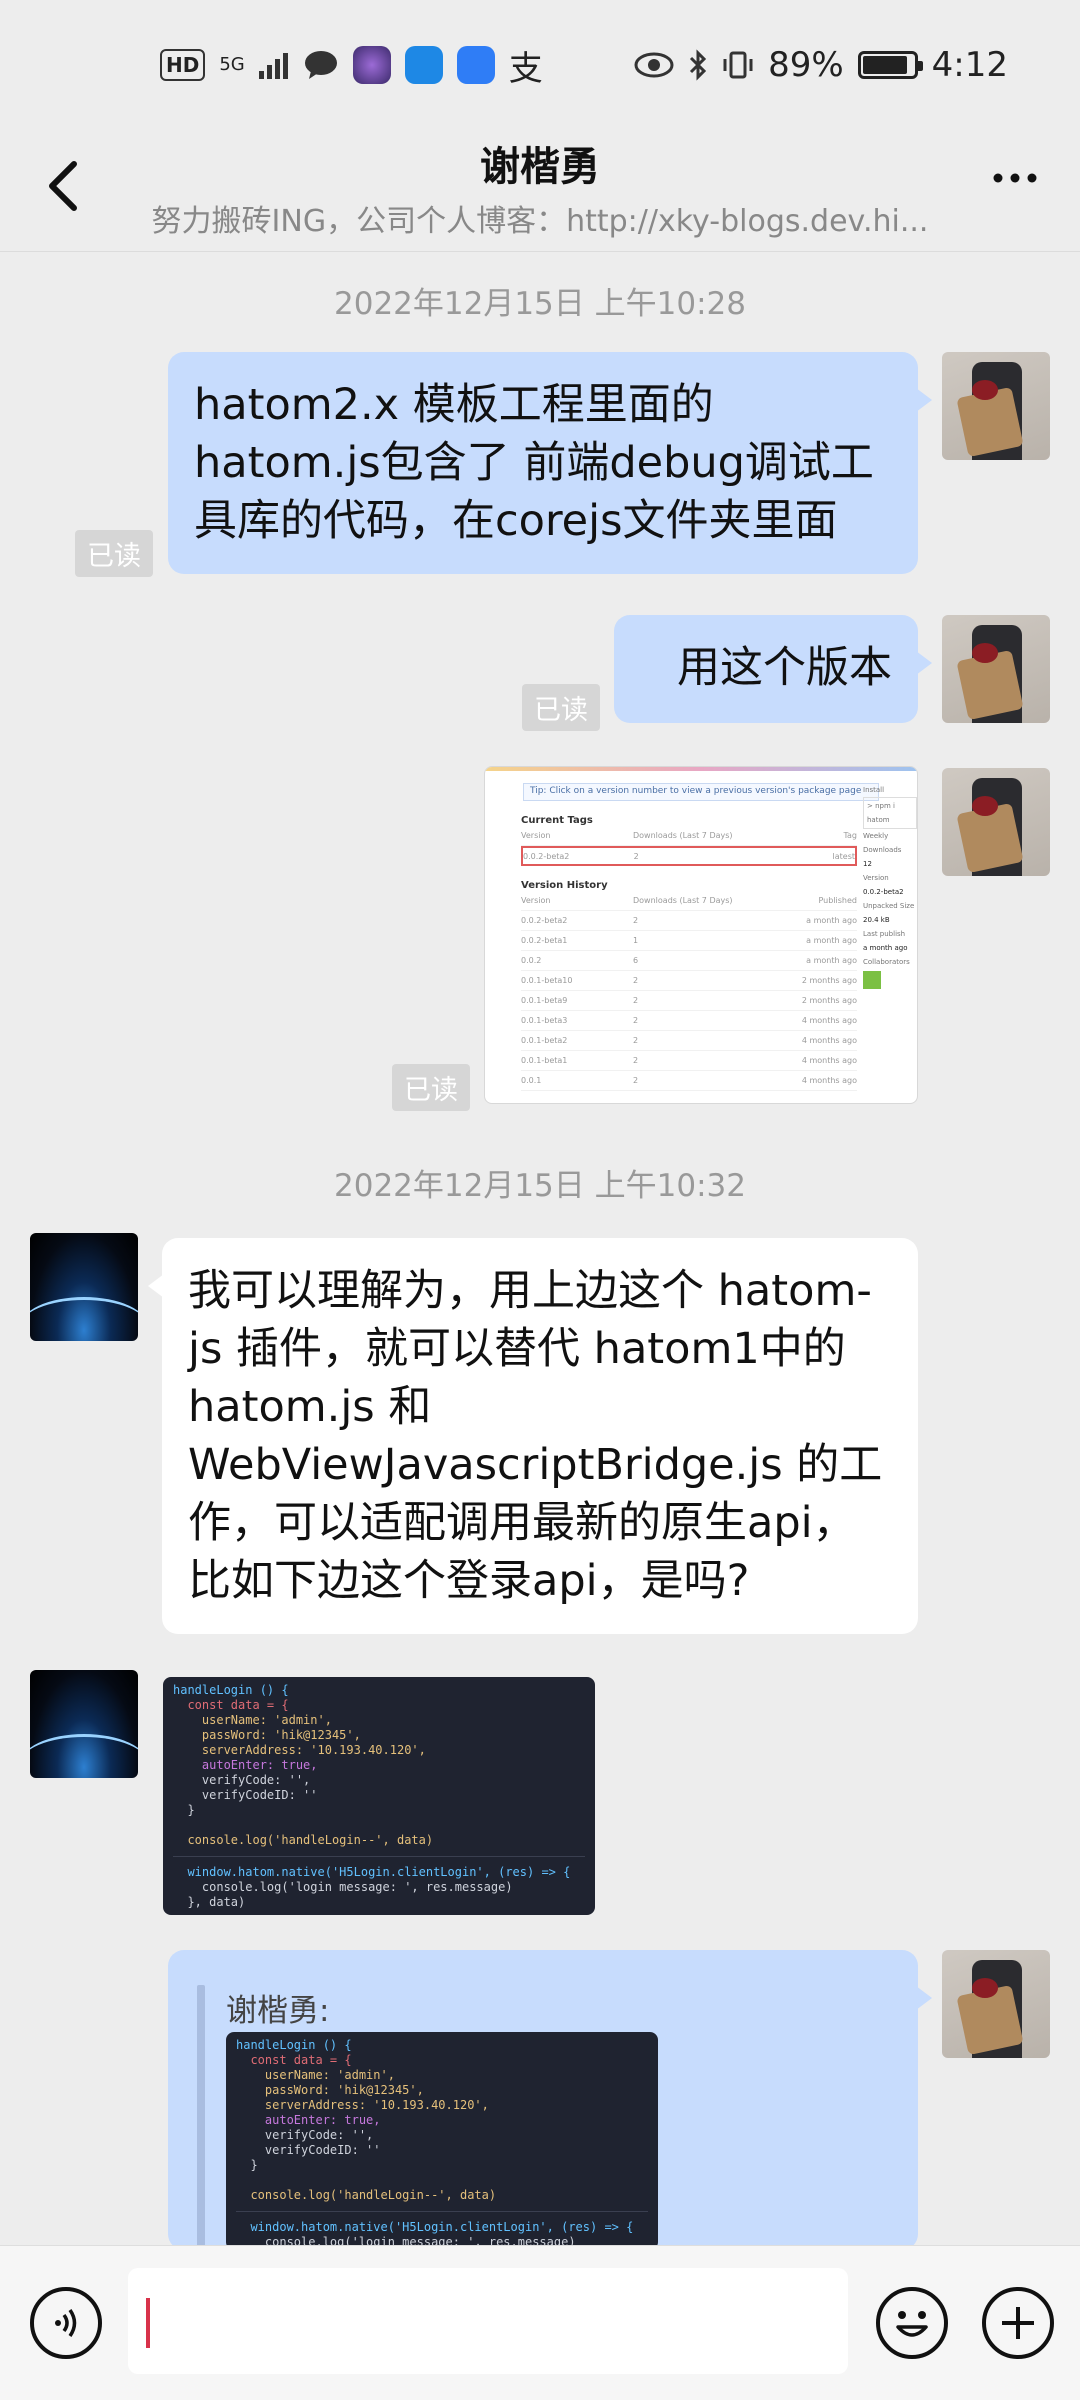  I want to click on table-row: 0.0.2-beta1 1 a month ago, so click(689, 941).